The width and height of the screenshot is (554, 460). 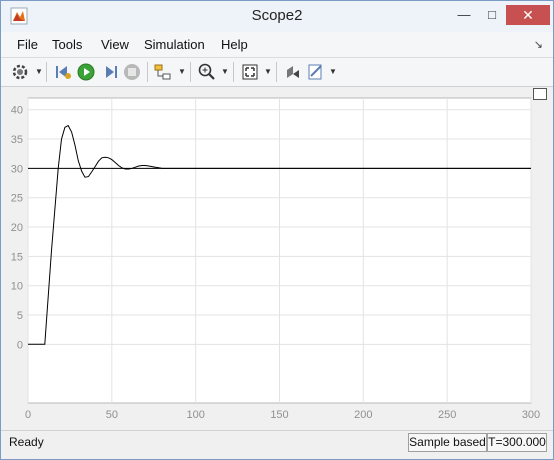 What do you see at coordinates (17, 257) in the screenshot?
I see `y-tick-label: 15` at bounding box center [17, 257].